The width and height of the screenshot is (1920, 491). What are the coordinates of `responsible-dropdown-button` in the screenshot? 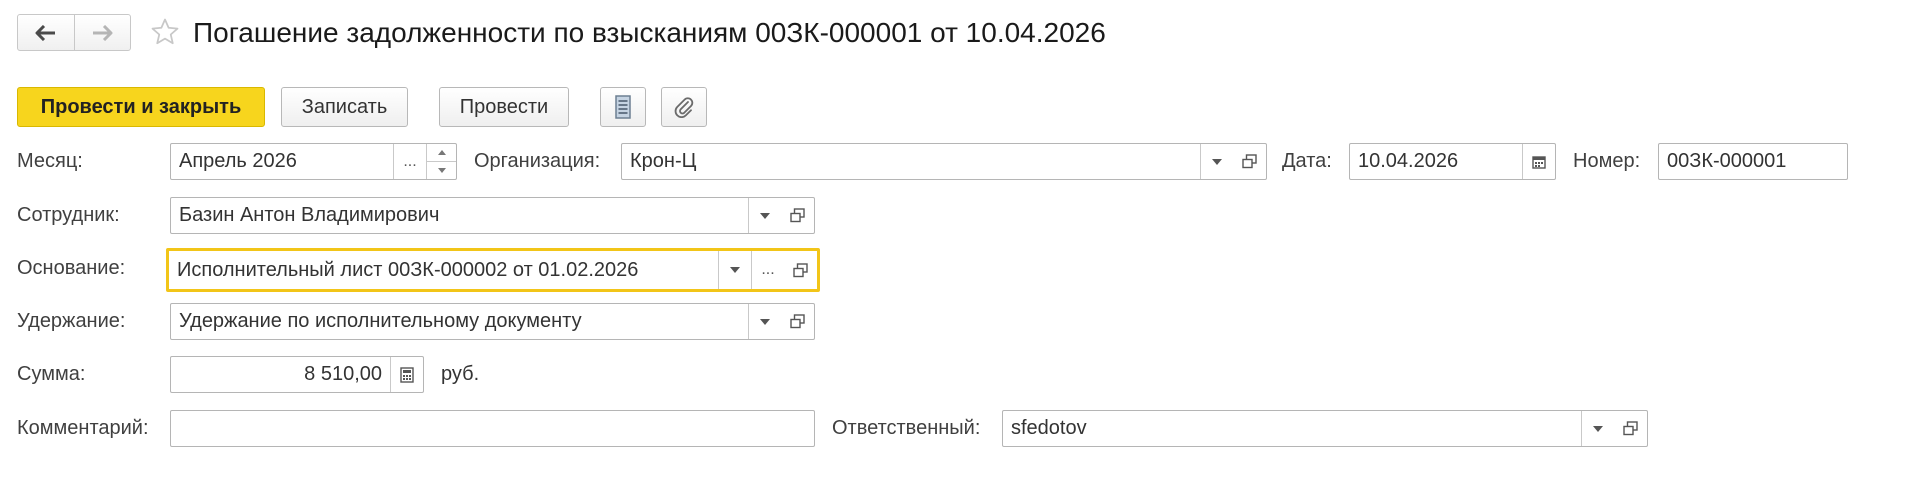 It's located at (1597, 428).